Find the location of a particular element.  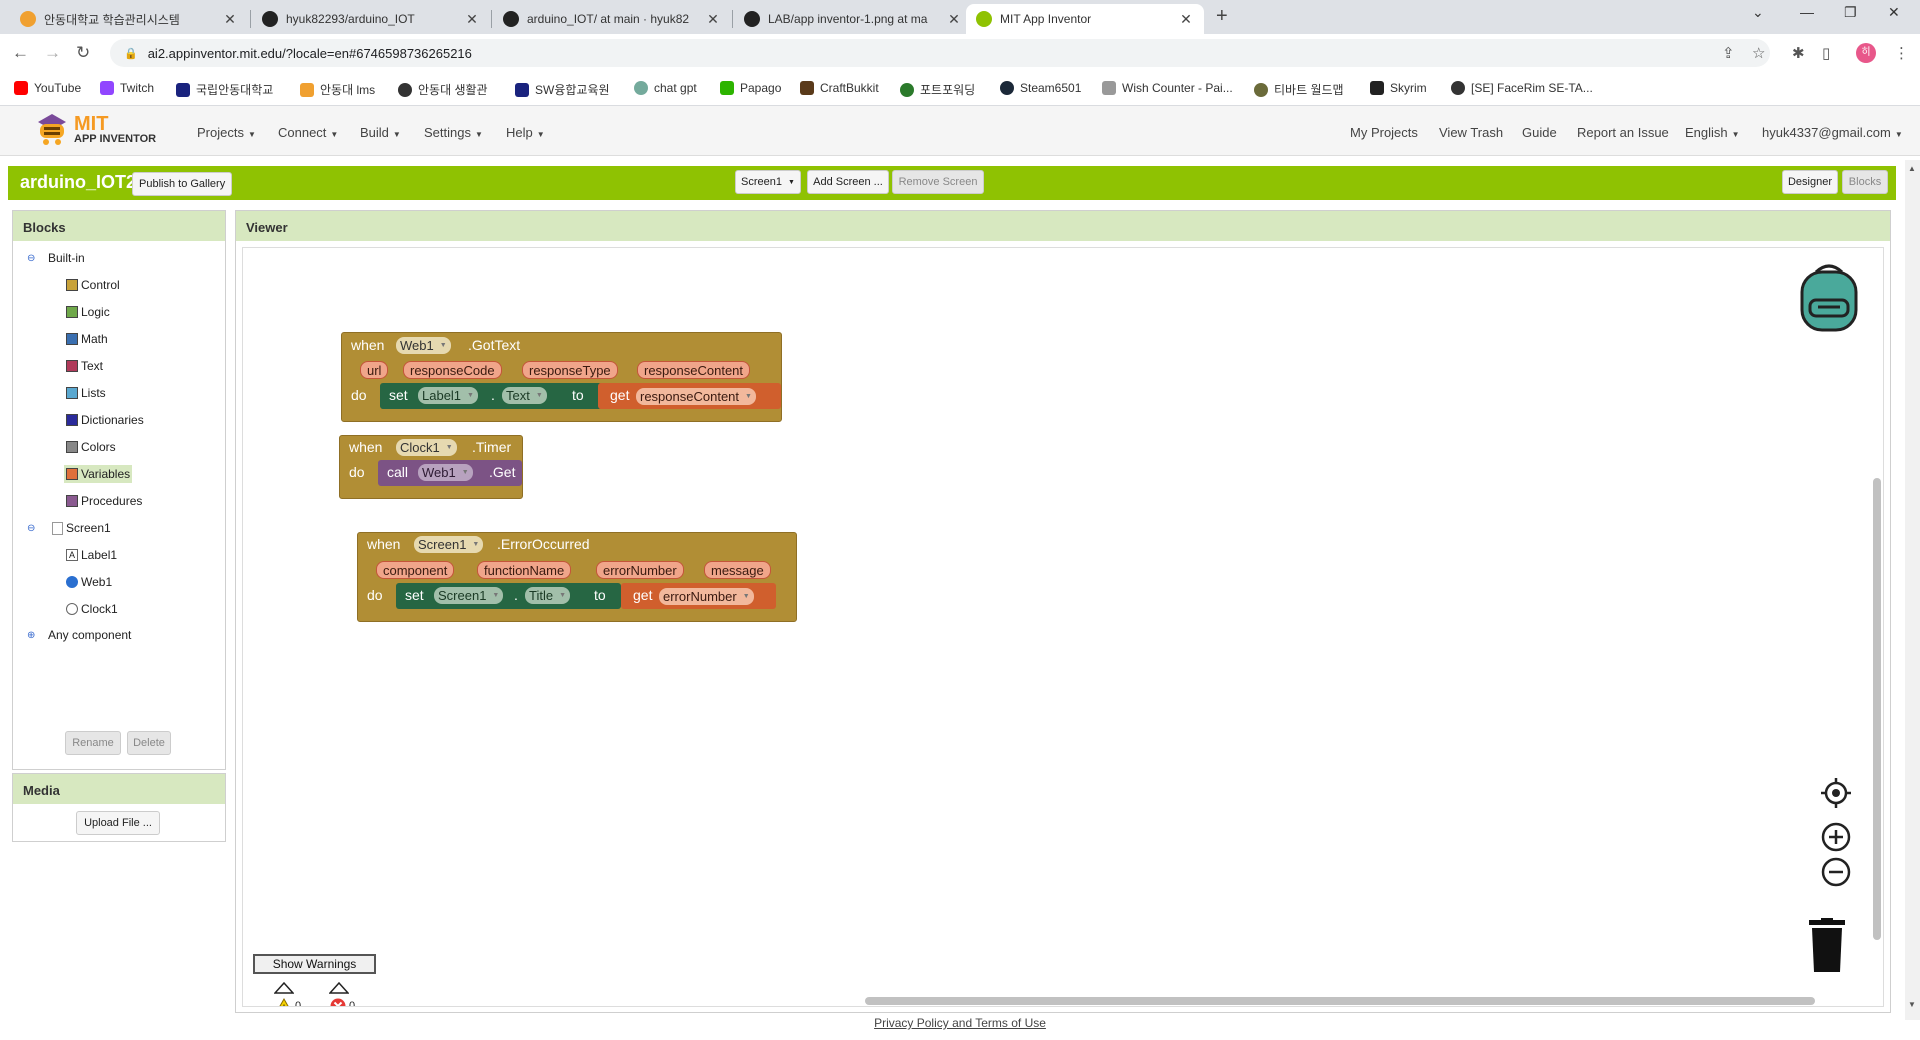

bookmark-item: 티바트 월드맵 is located at coordinates (1299, 89).